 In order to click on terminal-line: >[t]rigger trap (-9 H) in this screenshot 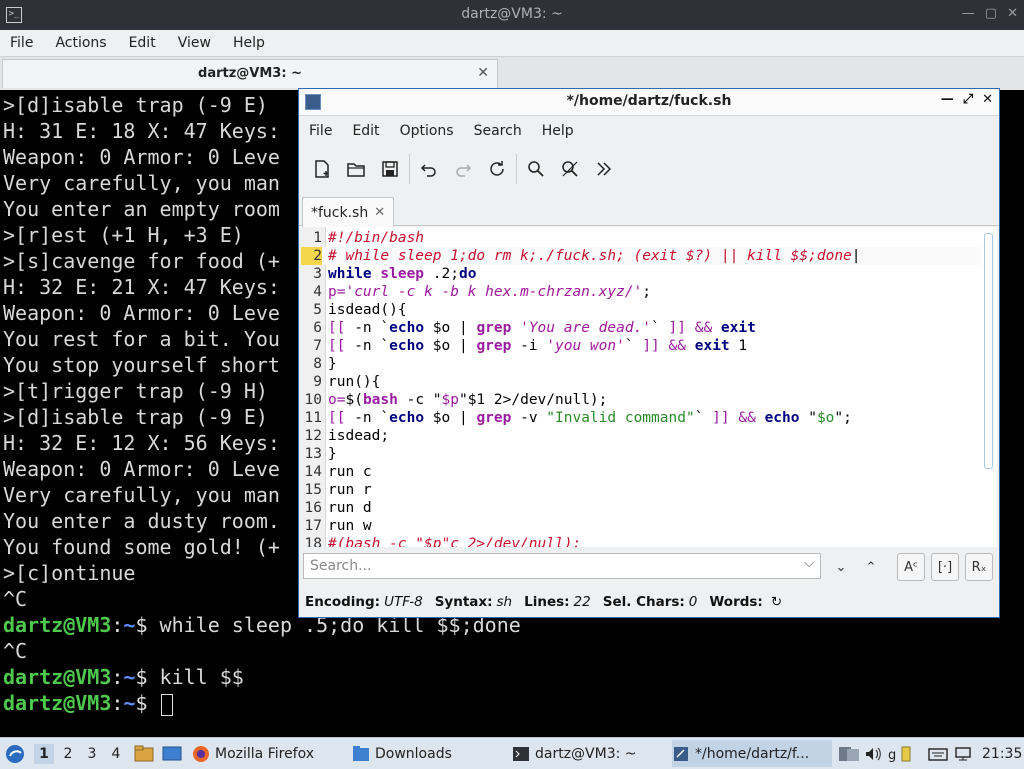, I will do `click(135, 391)`.